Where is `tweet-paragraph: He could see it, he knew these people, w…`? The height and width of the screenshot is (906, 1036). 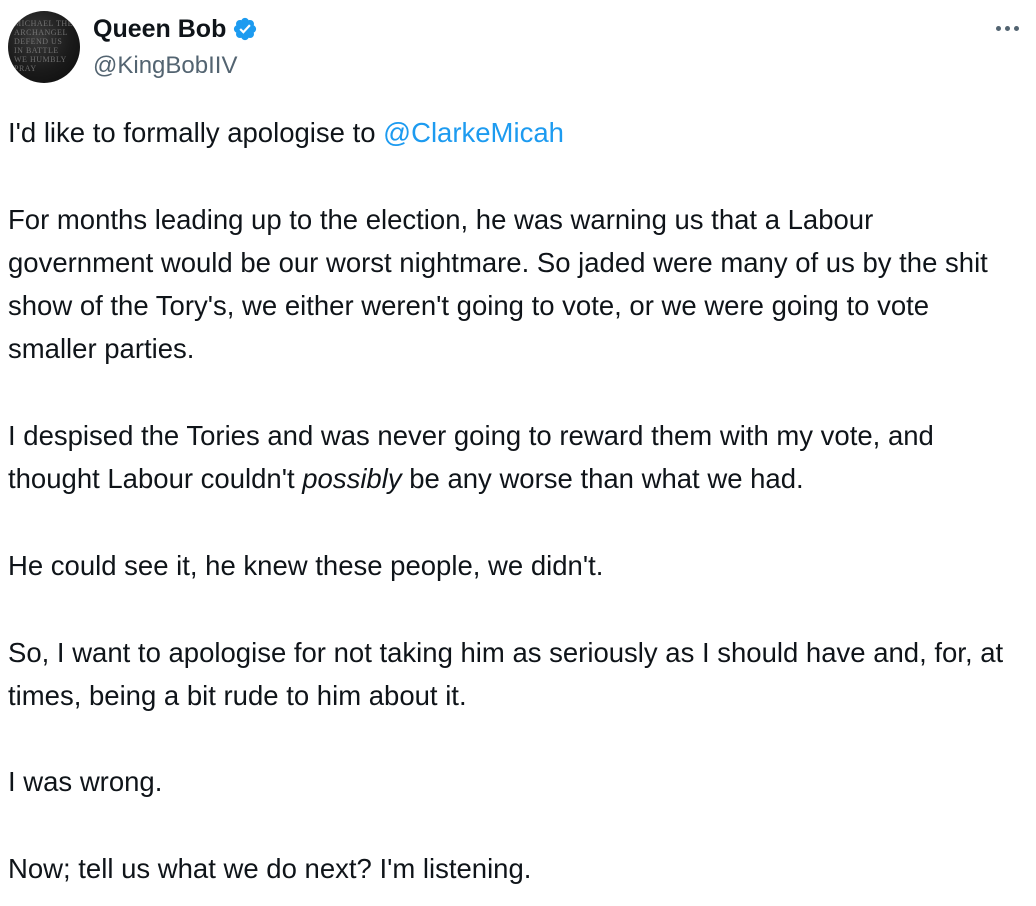
tweet-paragraph: He could see it, he knew these people, w… is located at coordinates (306, 565).